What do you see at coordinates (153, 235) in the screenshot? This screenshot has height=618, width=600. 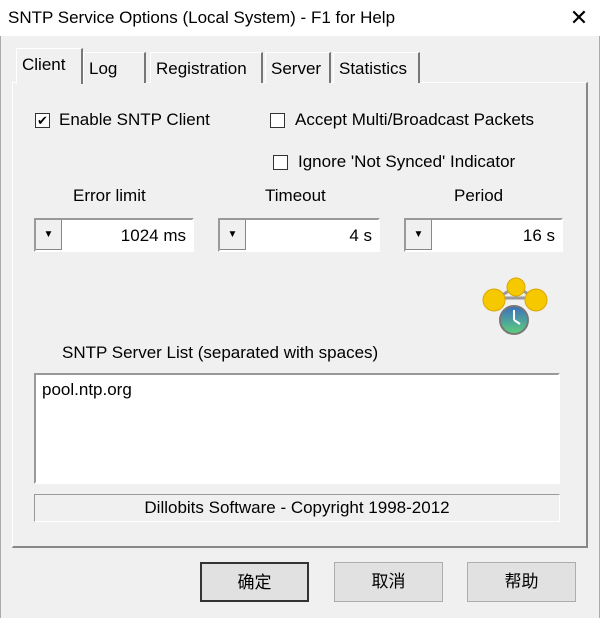 I see `error-limit-value: 1024 ms` at bounding box center [153, 235].